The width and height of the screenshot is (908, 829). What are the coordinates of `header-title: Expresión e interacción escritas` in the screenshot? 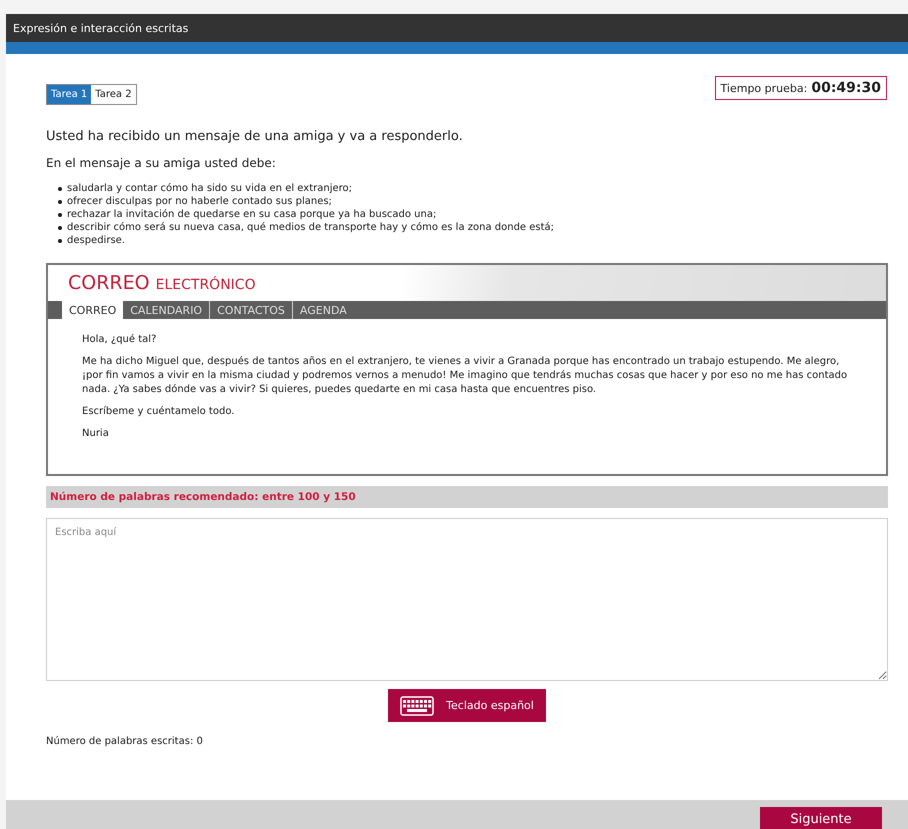 It's located at (100, 28).